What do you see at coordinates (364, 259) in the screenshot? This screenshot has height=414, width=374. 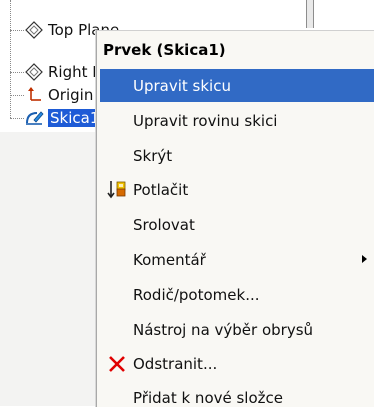 I see `submenu-arrow-icon` at bounding box center [364, 259].